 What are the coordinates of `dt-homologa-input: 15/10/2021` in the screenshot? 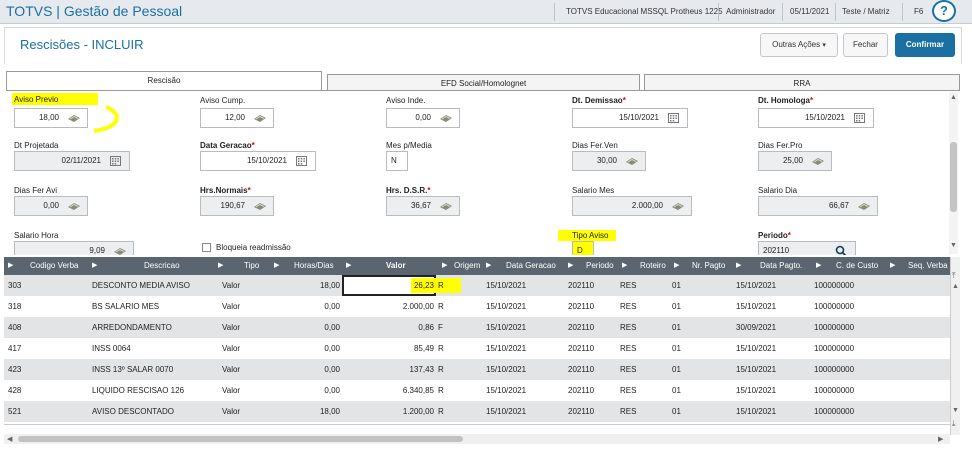 It's located at (816, 118).